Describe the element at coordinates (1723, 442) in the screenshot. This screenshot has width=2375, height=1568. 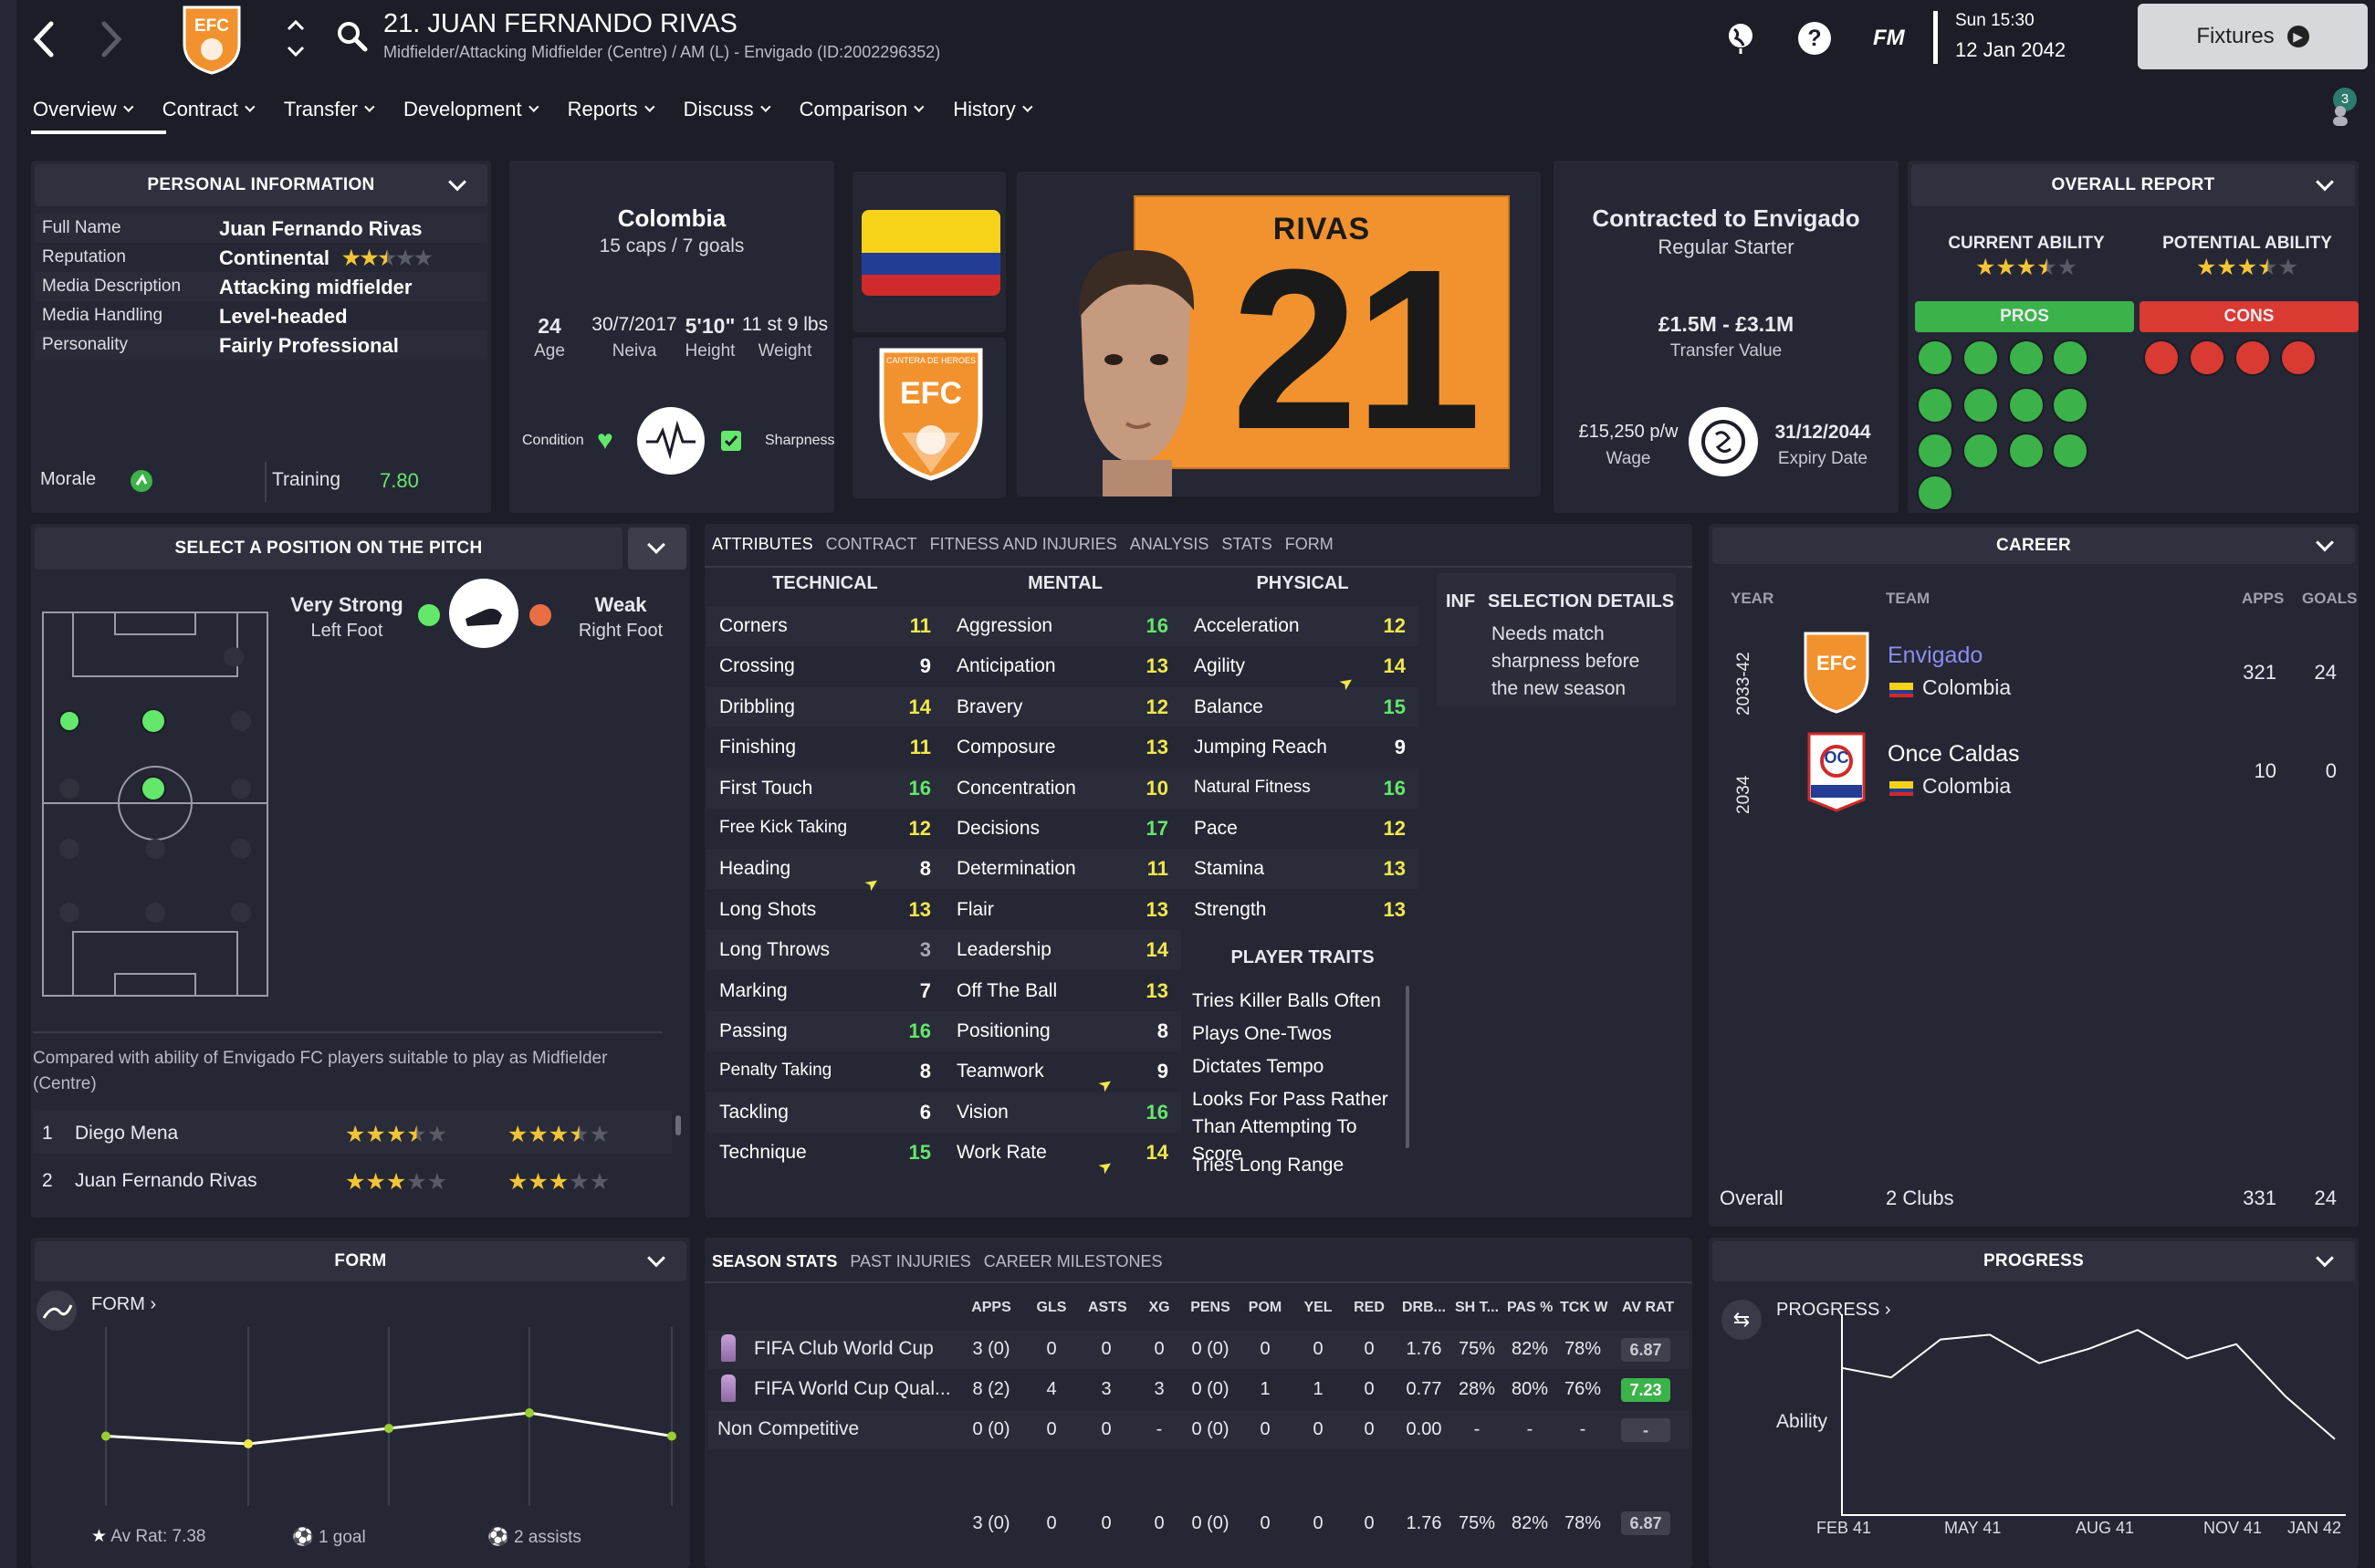
I see `contract-clock-icon` at that location.